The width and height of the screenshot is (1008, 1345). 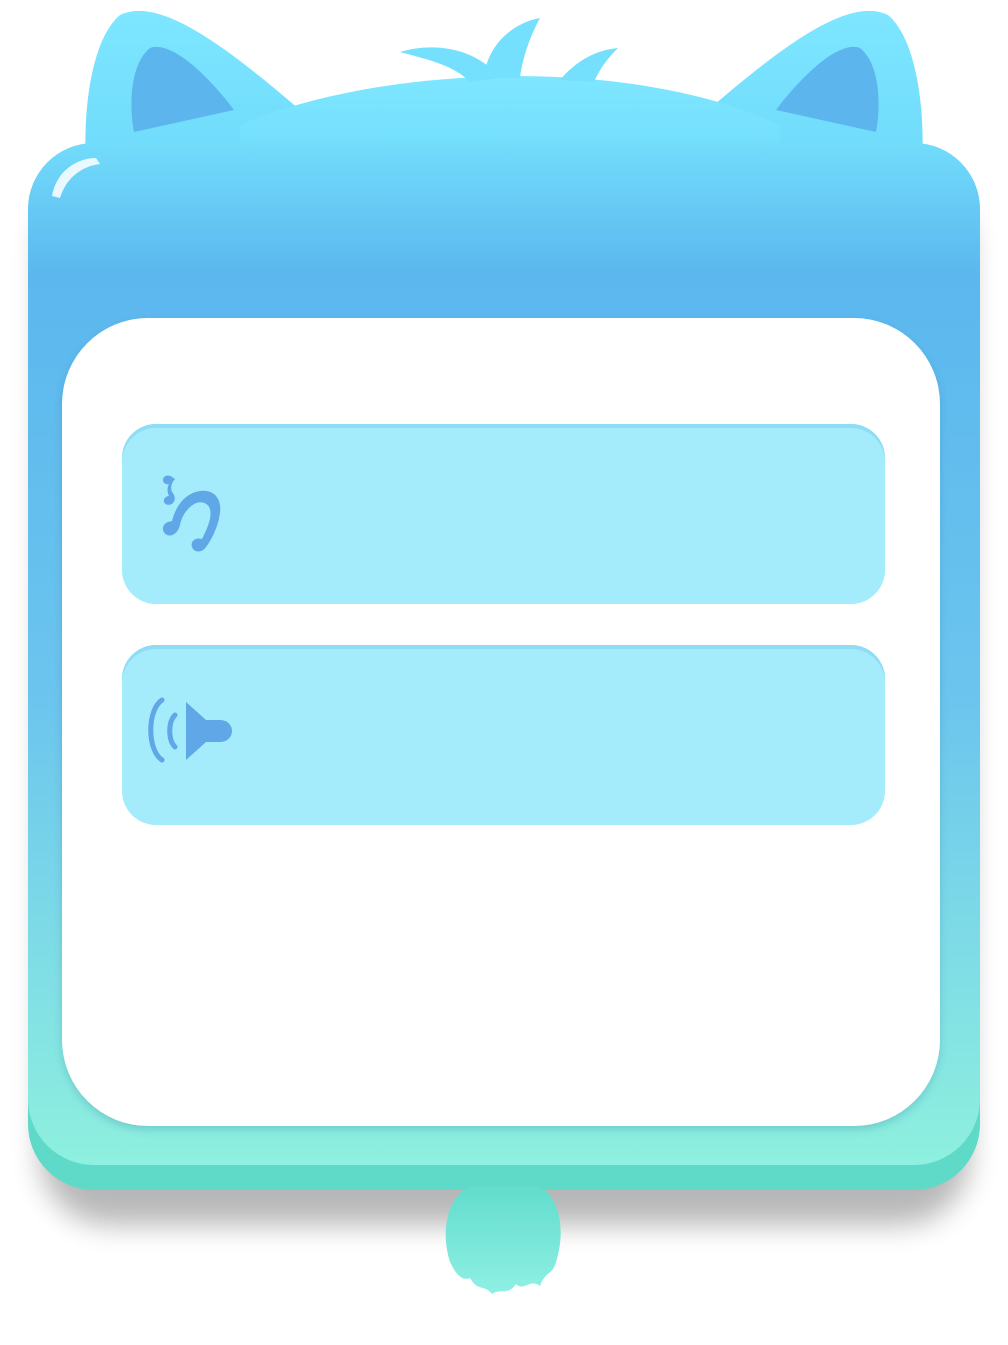 What do you see at coordinates (190, 730) in the screenshot?
I see `speaker-sound-icon` at bounding box center [190, 730].